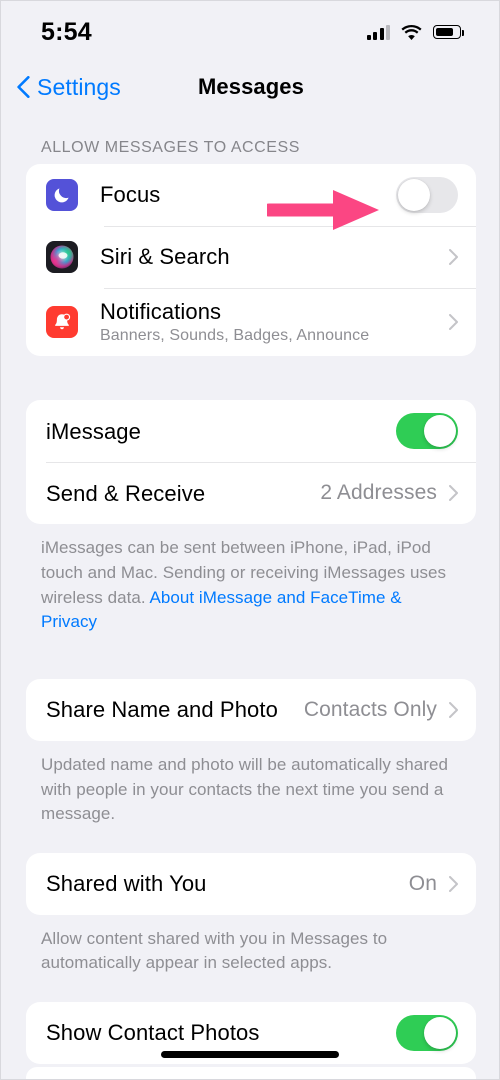 The image size is (500, 1080). I want to click on row-imessage-label: iMessage, so click(93, 431).